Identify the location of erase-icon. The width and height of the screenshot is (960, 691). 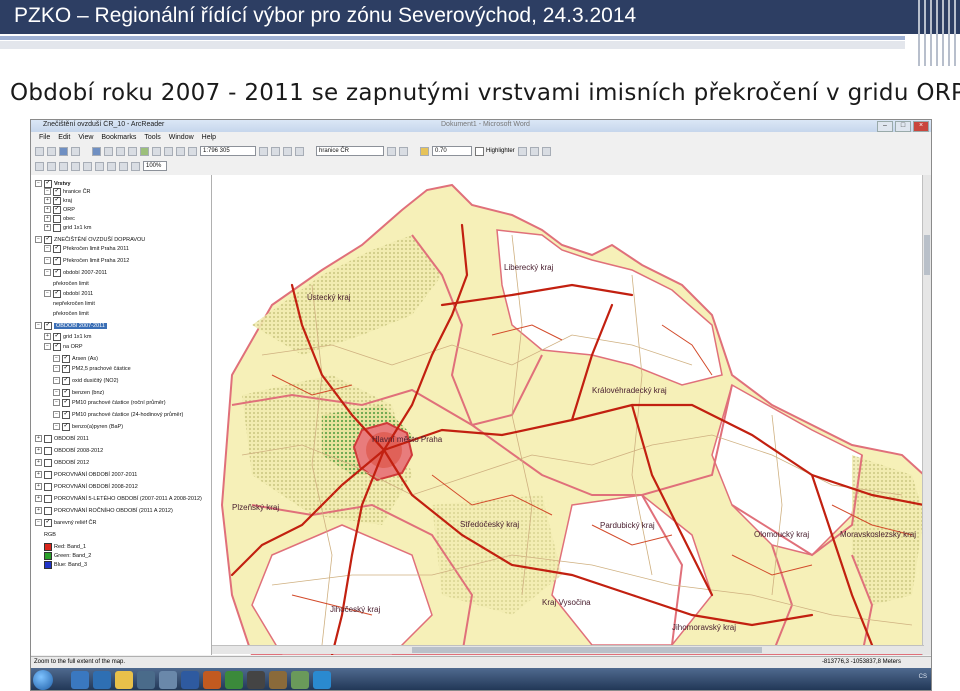
(534, 151).